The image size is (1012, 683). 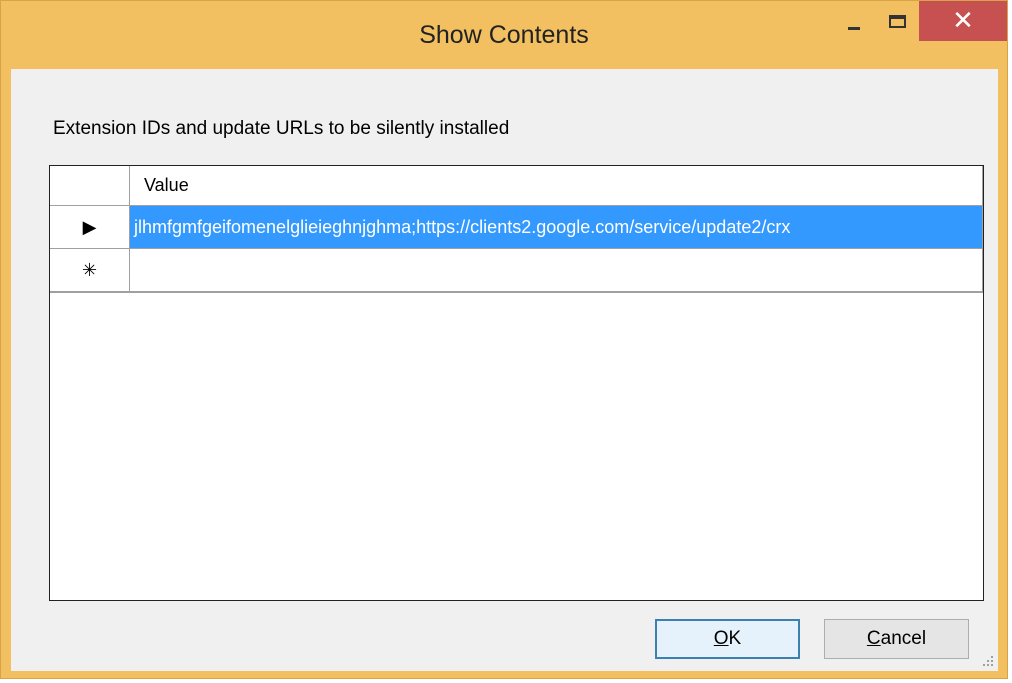 I want to click on ok-mnemonic: O, so click(x=721, y=638).